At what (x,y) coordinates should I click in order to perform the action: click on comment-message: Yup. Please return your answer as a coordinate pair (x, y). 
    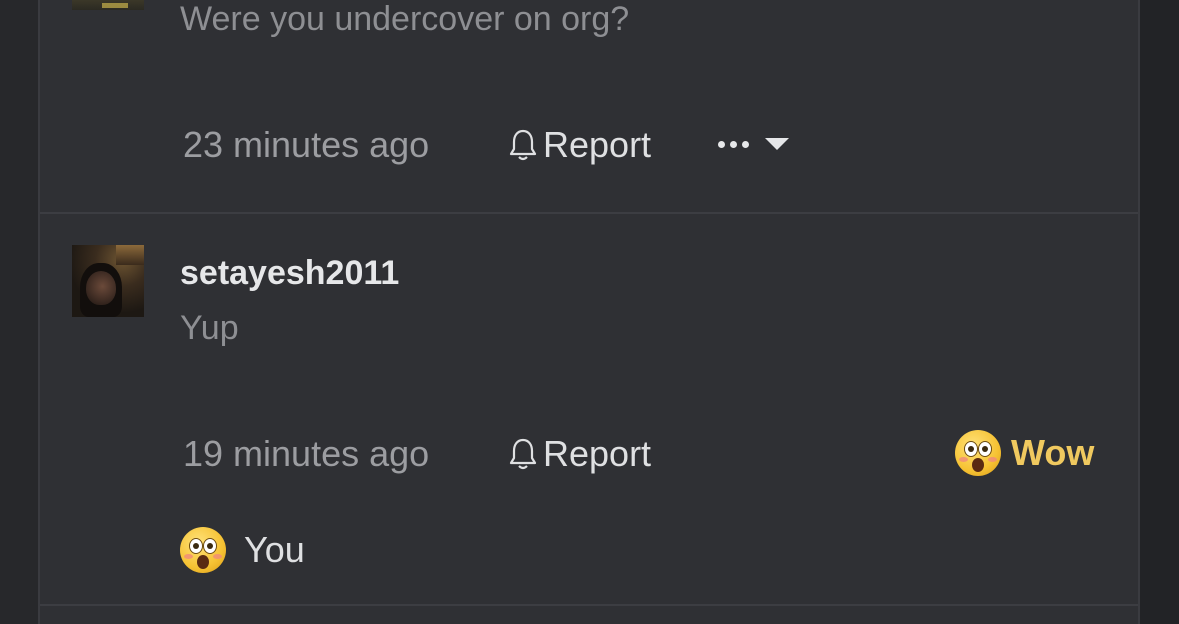
    Looking at the image, I should click on (209, 328).